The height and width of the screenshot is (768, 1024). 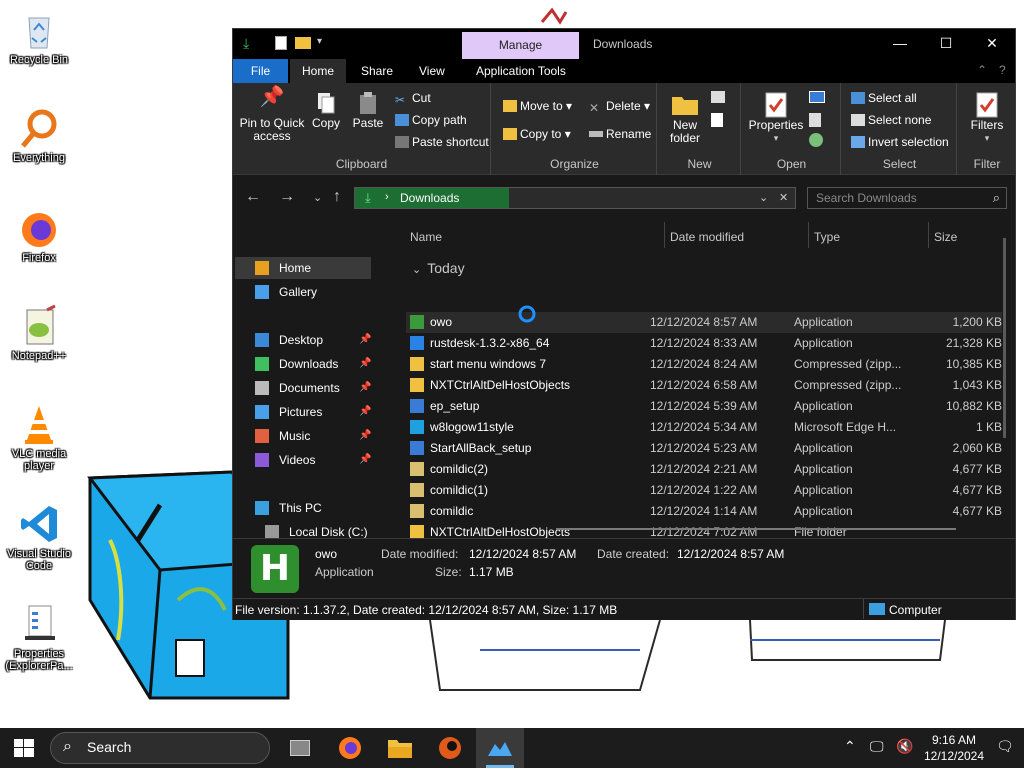 I want to click on nav-item-this-pc: This PC, so click(x=303, y=508).